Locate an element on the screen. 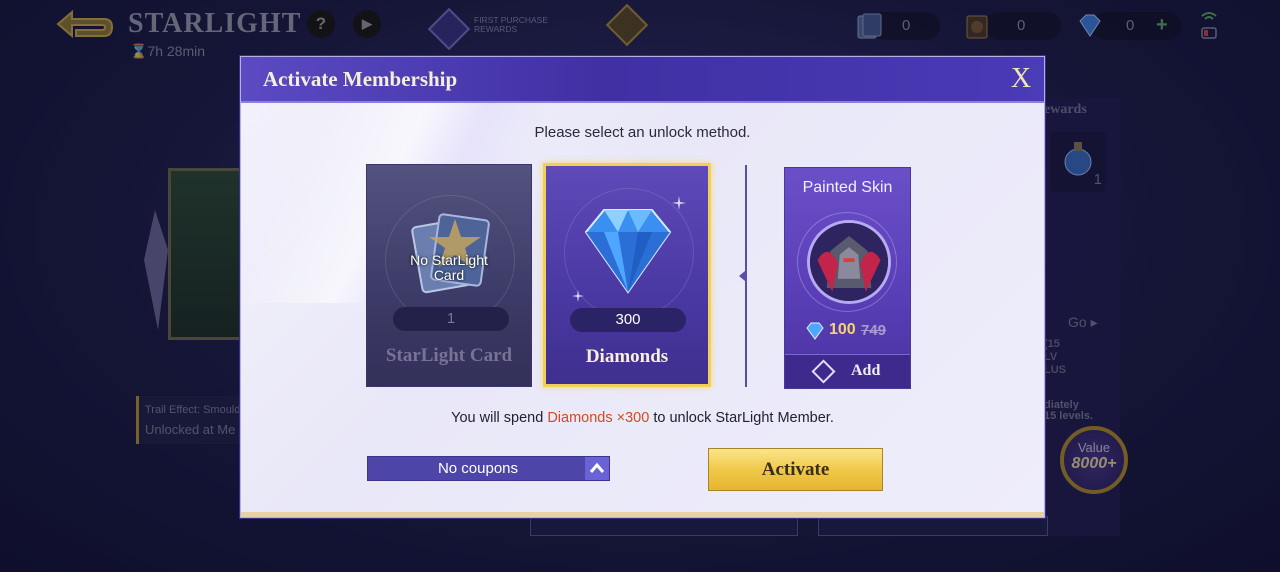  dialog-title: Activate Membership is located at coordinates (360, 79).